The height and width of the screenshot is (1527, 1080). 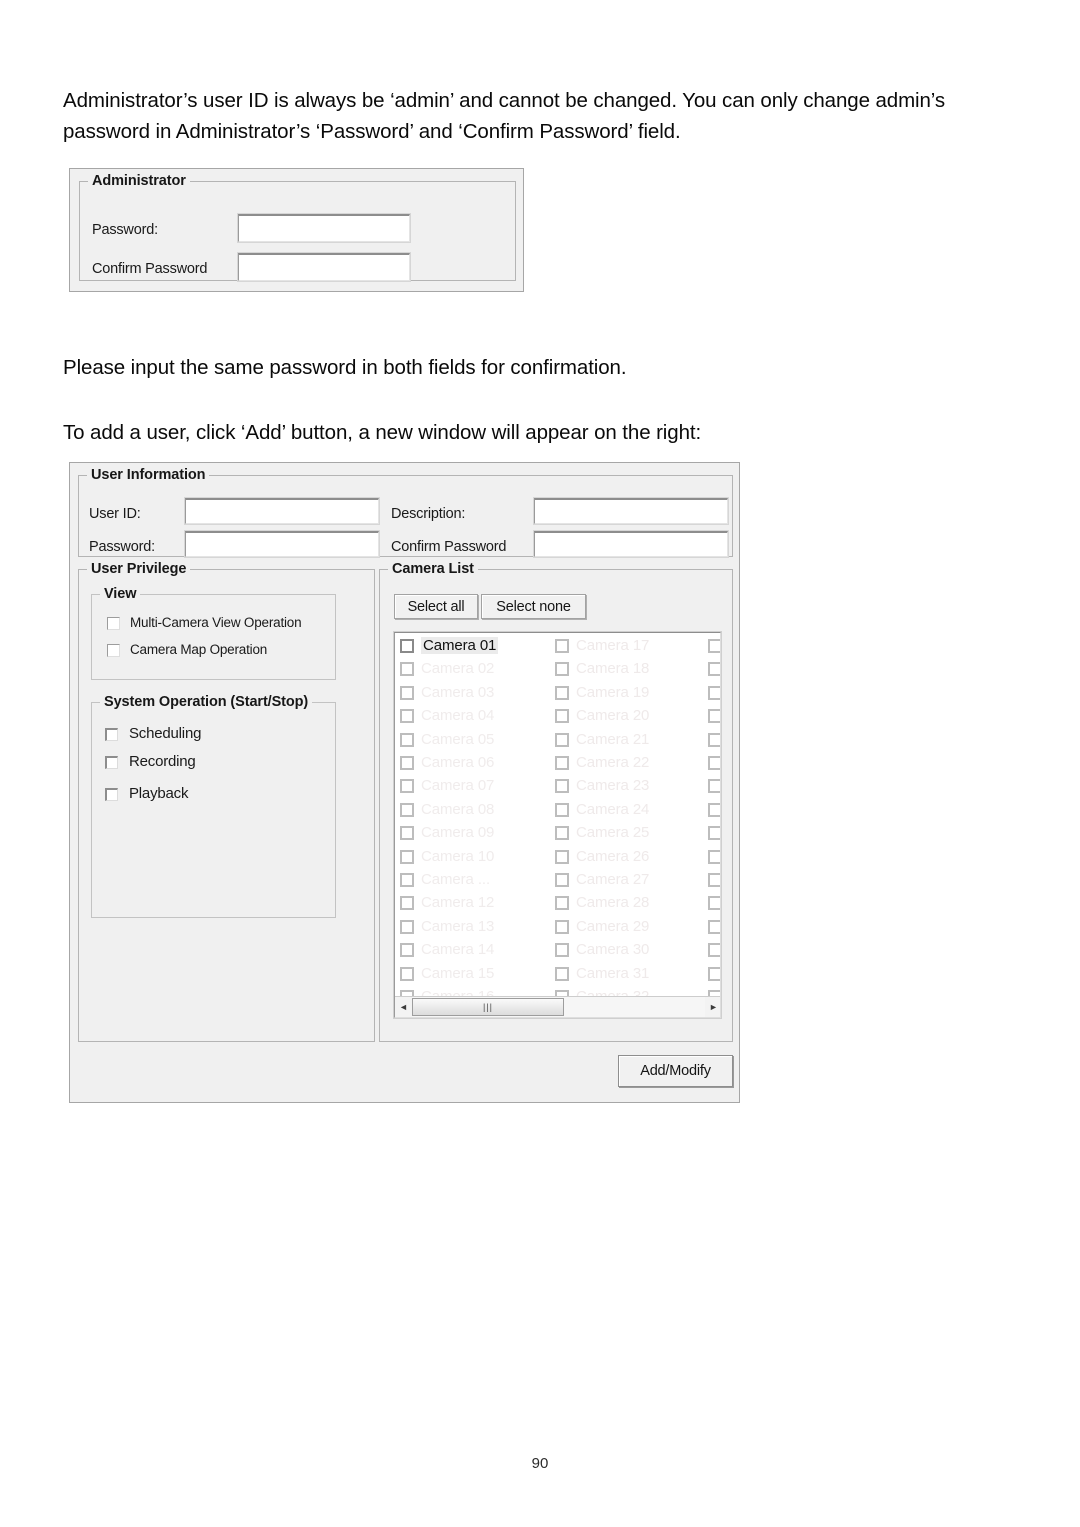 What do you see at coordinates (612, 668) in the screenshot?
I see `camera-label: Camera 18` at bounding box center [612, 668].